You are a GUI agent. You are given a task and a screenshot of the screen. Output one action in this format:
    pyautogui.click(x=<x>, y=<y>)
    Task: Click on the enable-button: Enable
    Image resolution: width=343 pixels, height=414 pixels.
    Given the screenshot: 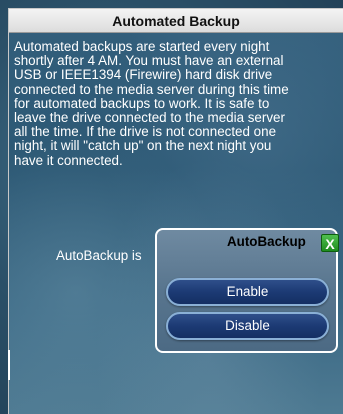 What is the action you would take?
    pyautogui.click(x=247, y=292)
    